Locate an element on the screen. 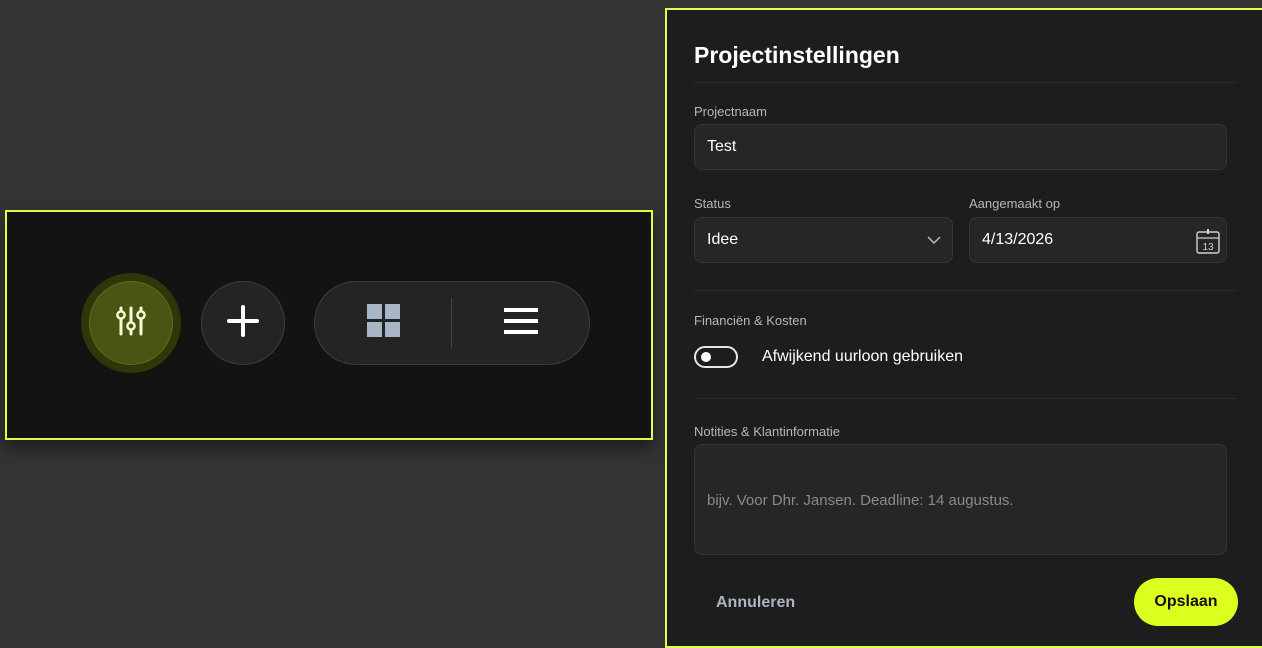  sliders-icon is located at coordinates (131, 323).